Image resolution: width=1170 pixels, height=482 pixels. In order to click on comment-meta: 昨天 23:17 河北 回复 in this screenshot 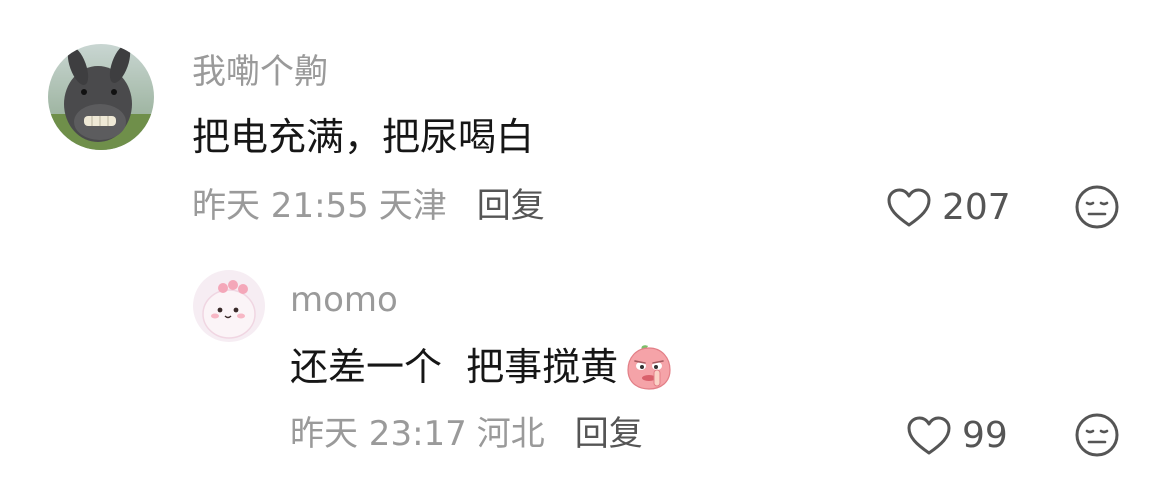, I will do `click(466, 434)`.